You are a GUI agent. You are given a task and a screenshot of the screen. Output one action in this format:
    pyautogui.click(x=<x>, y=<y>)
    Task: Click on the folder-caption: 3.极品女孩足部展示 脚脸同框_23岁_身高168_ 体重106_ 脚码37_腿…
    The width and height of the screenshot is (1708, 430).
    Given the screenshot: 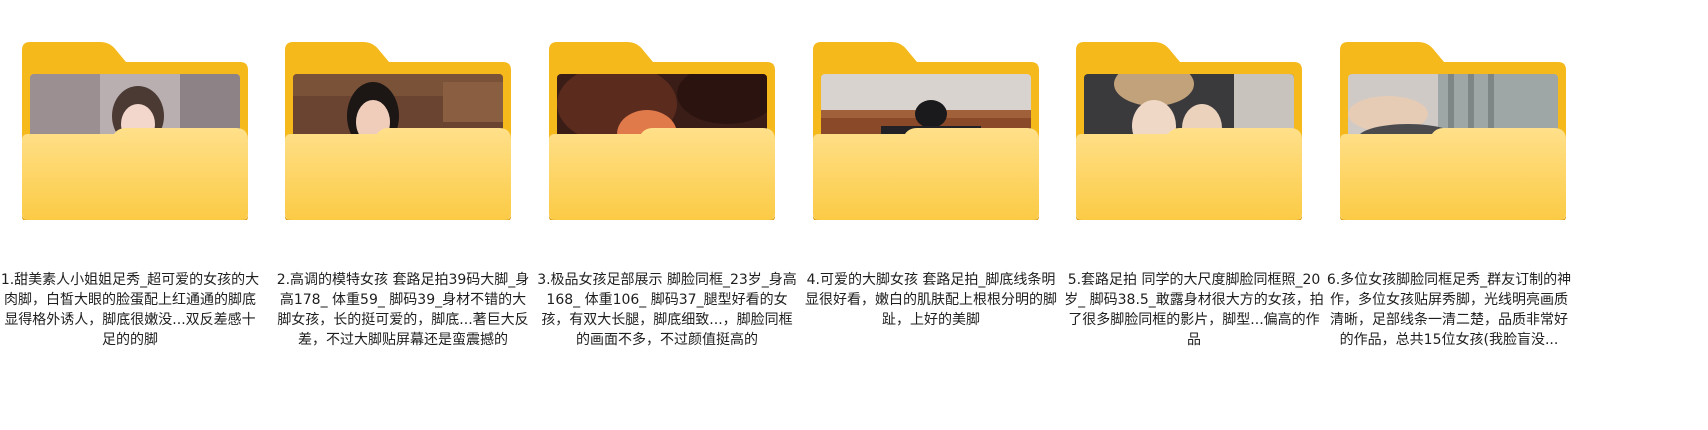 What is the action you would take?
    pyautogui.click(x=667, y=310)
    